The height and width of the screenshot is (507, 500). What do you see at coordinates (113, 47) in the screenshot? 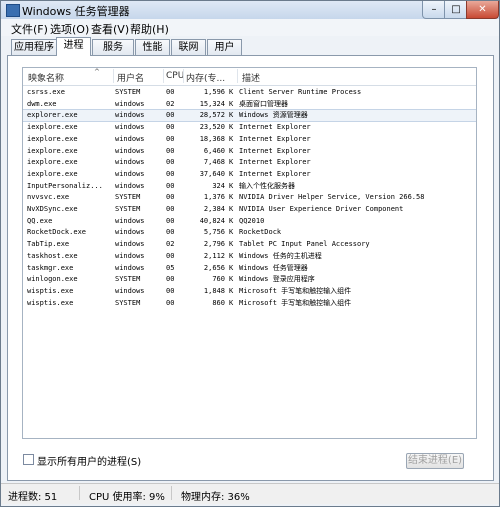
I see `tab-services: 服务` at bounding box center [113, 47].